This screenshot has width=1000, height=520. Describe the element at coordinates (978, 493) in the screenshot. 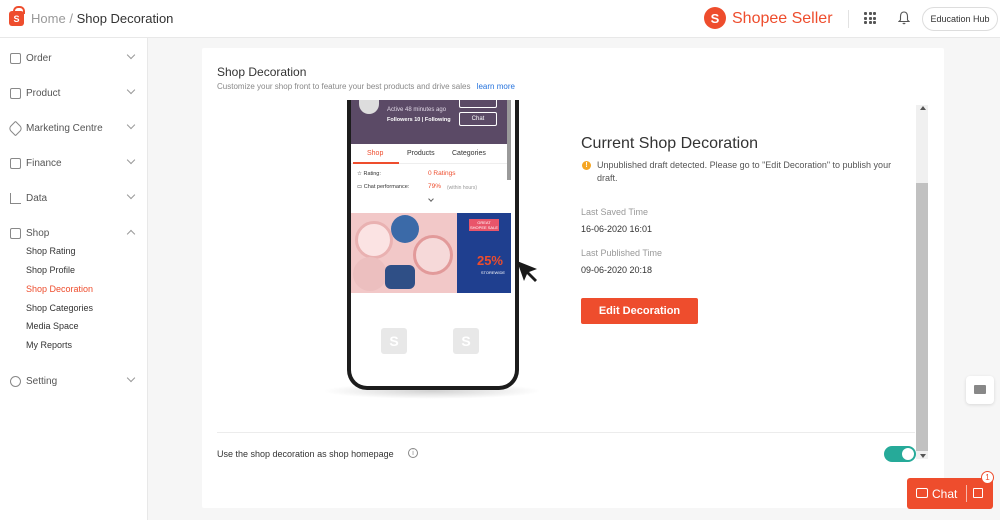

I see `chat-expand-icon` at that location.